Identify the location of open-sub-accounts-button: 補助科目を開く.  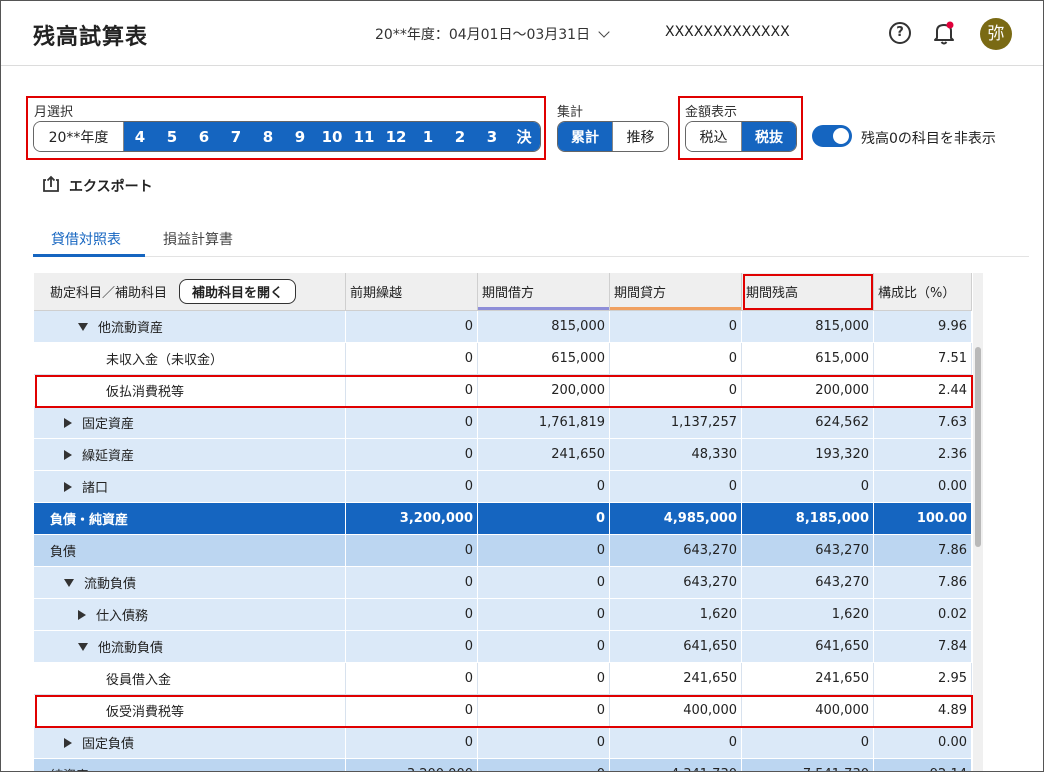
(238, 291).